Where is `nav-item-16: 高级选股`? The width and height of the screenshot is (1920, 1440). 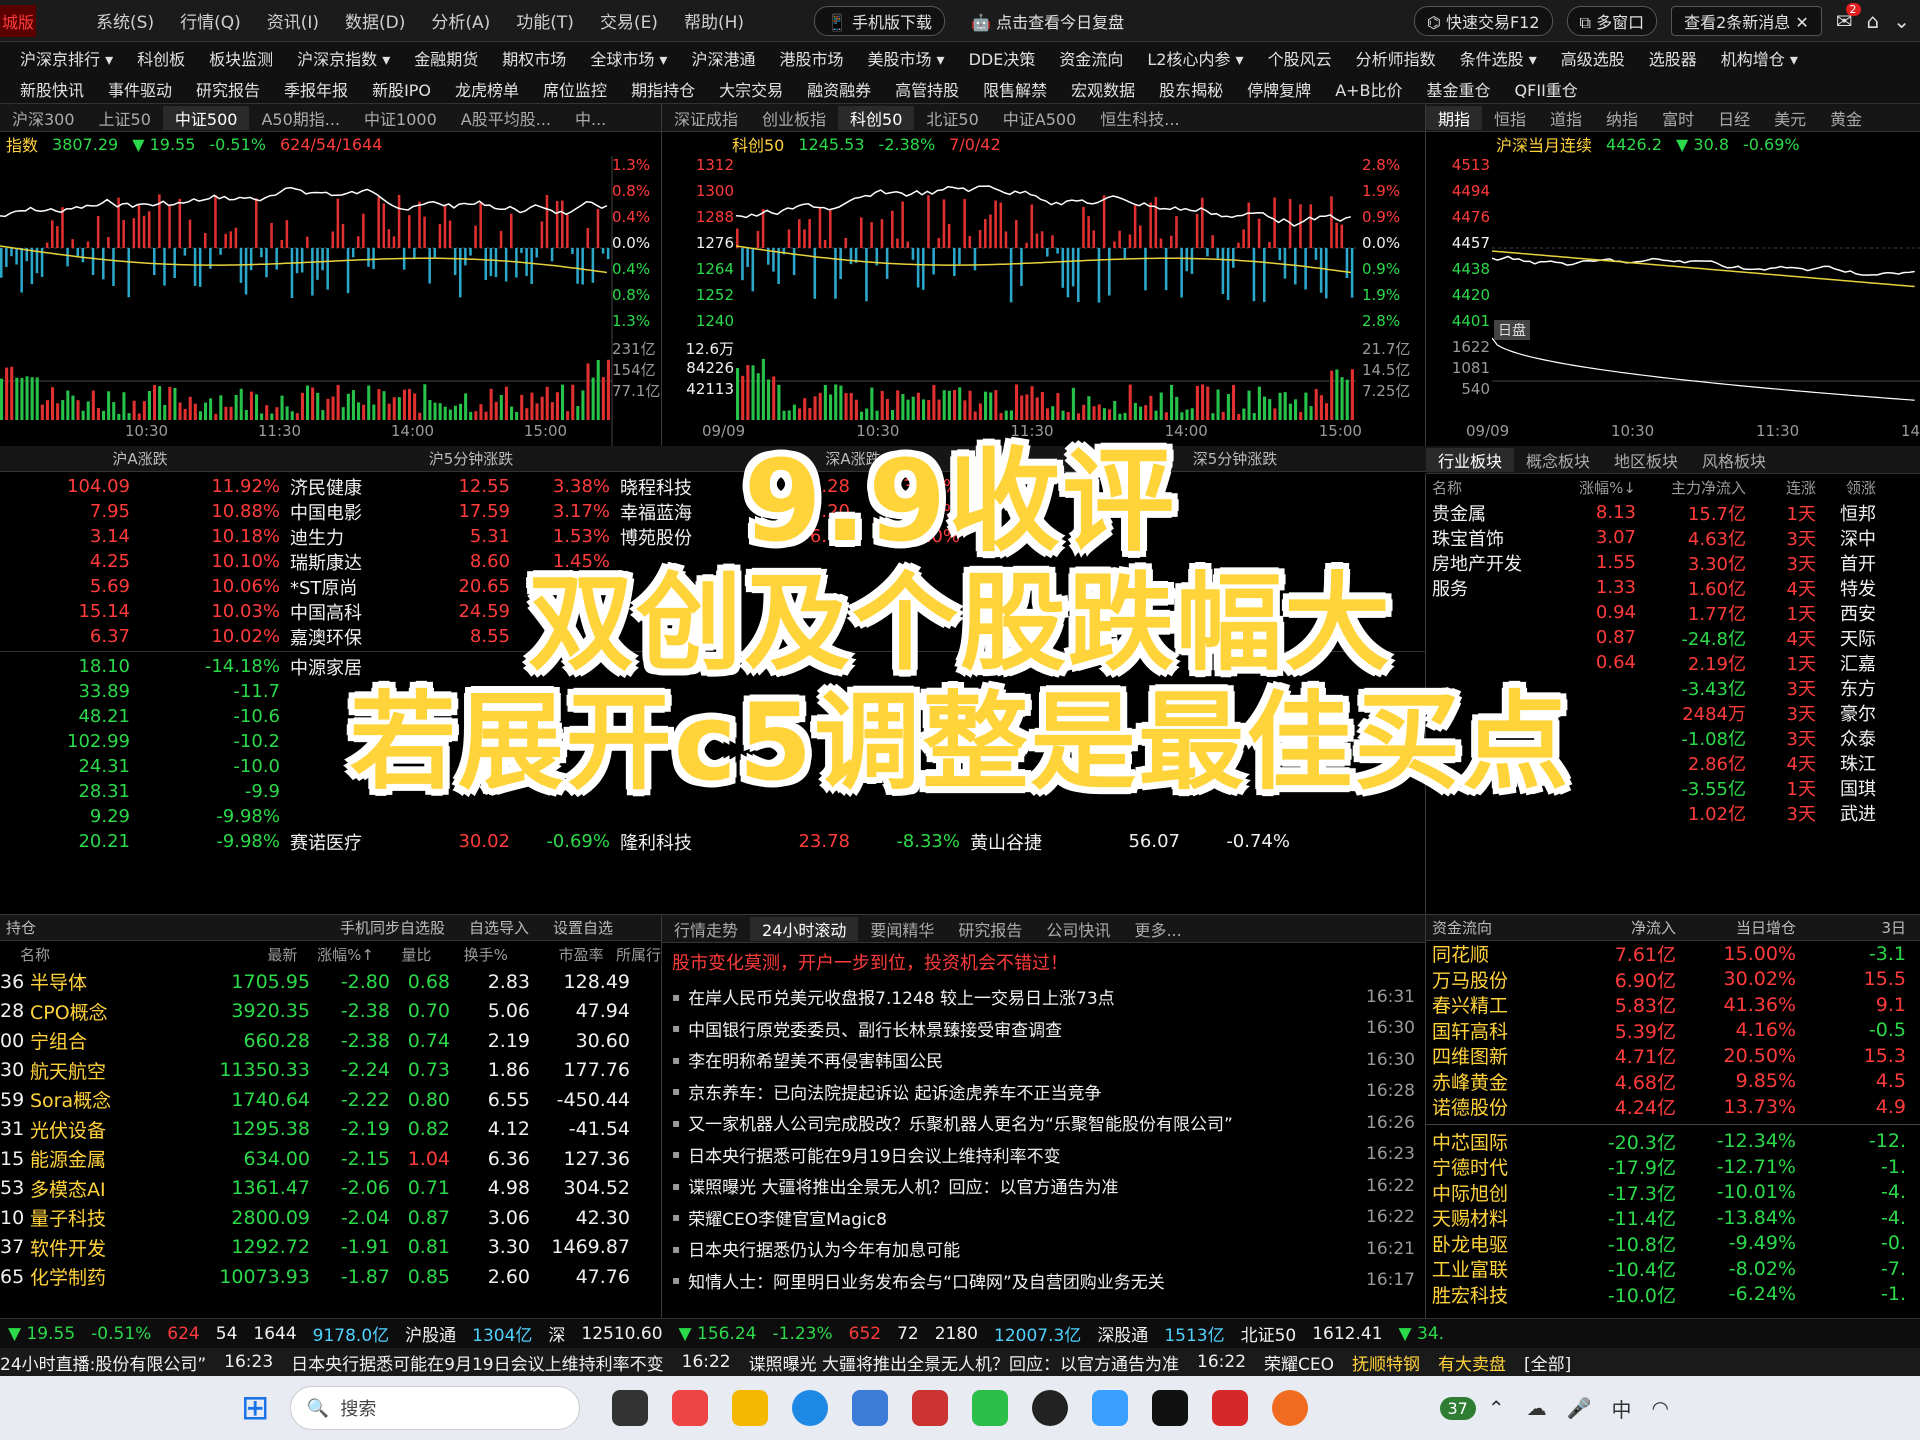
nav-item-16: 高级选股 is located at coordinates (1593, 58).